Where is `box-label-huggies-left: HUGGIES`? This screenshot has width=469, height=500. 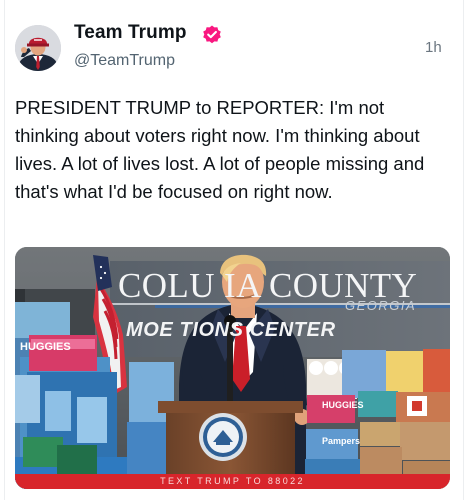
box-label-huggies-left: HUGGIES is located at coordinates (45, 347).